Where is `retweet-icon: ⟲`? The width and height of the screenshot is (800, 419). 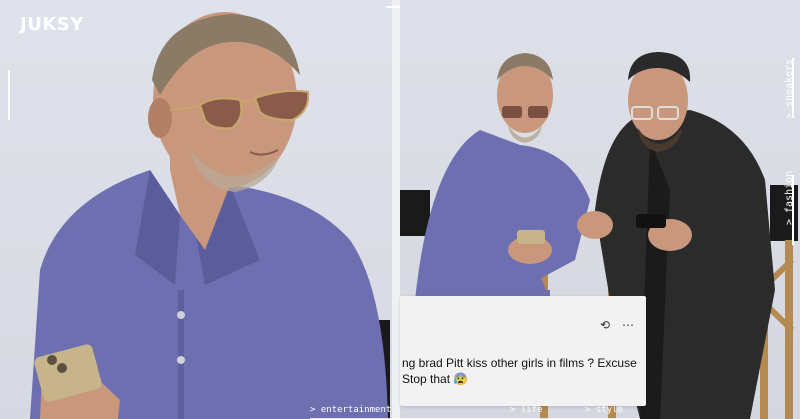 retweet-icon: ⟲ is located at coordinates (605, 325).